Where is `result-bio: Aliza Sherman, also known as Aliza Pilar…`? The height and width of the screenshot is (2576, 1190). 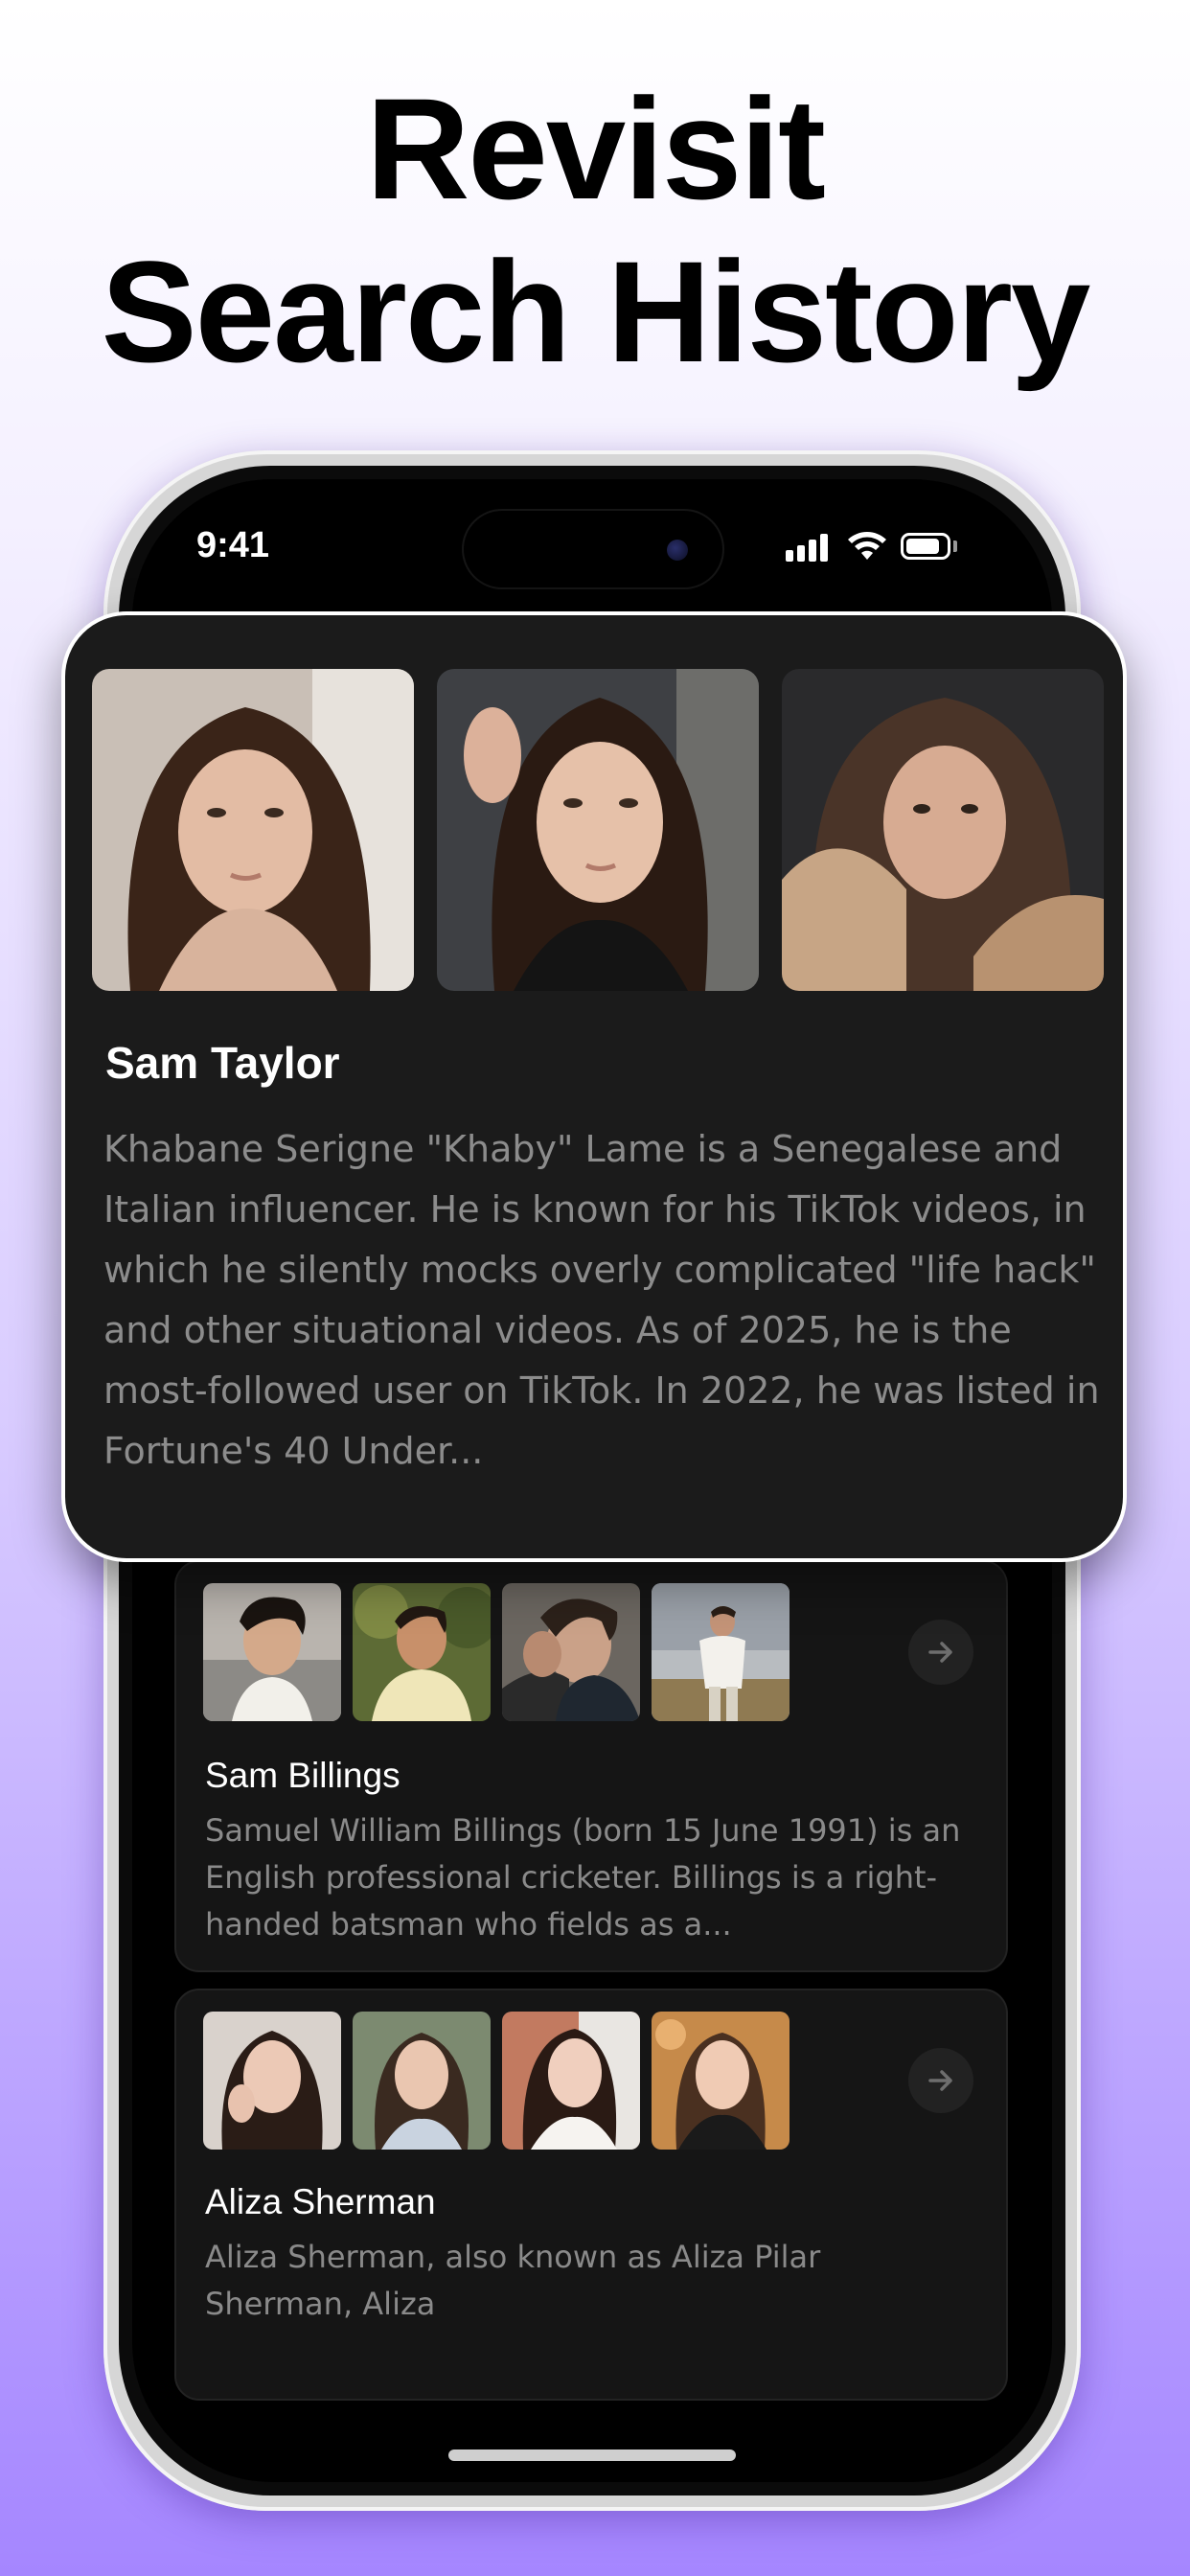 result-bio: Aliza Sherman, also known as Aliza Pilar… is located at coordinates (513, 2280).